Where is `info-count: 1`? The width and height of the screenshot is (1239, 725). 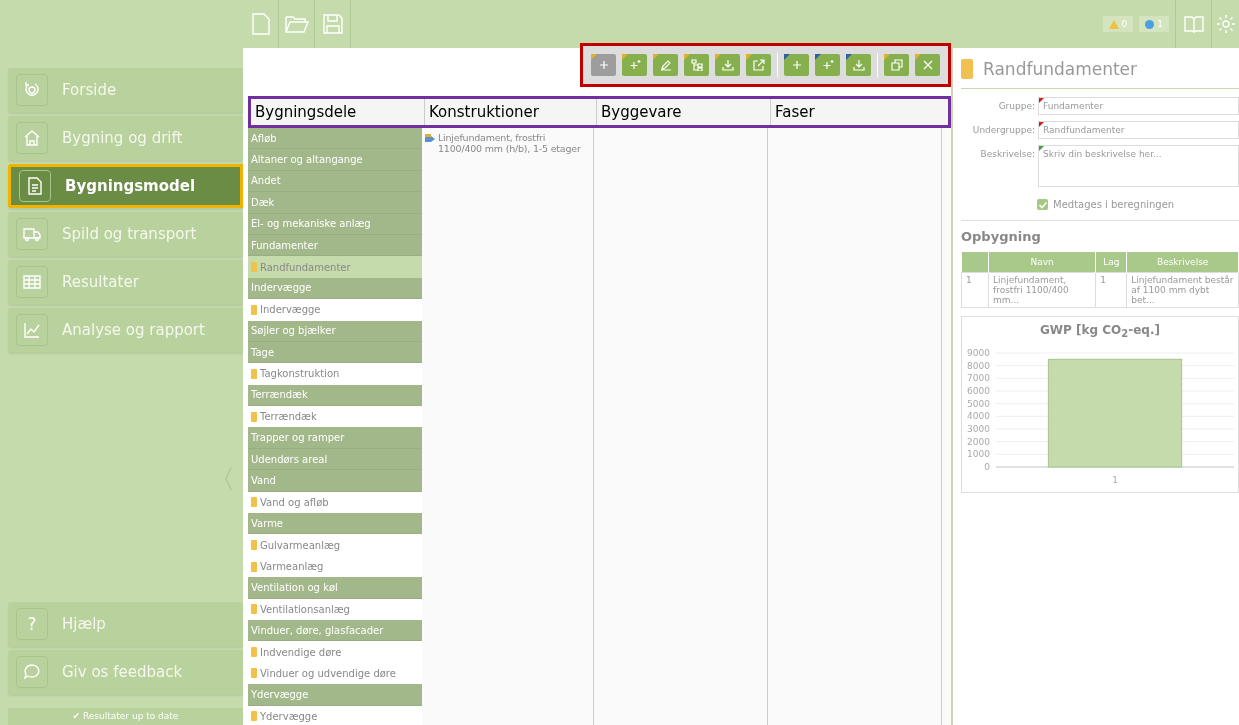
info-count: 1 is located at coordinates (1160, 24).